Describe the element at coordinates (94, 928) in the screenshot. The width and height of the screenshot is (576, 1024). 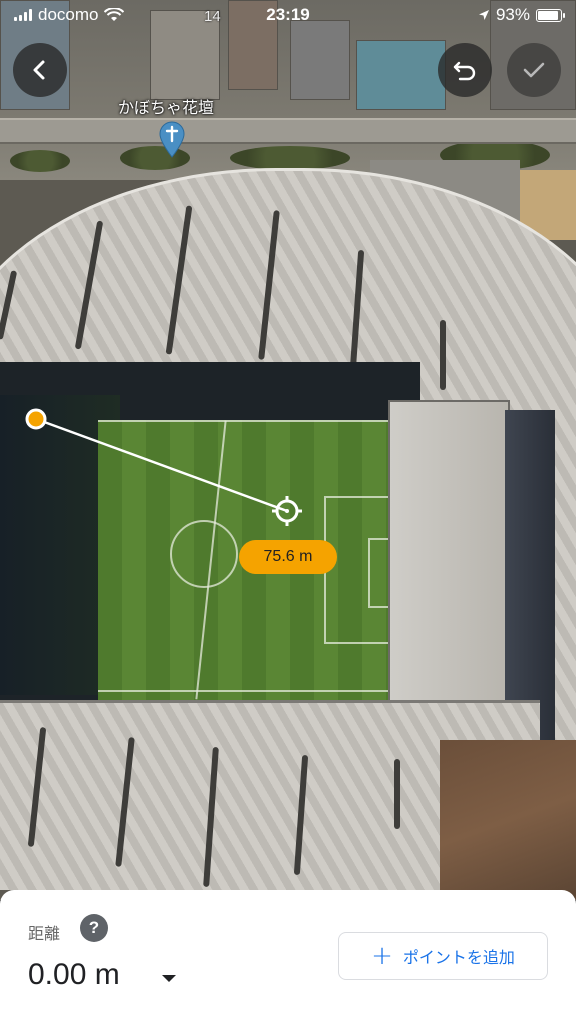
I see `help-icon: ?` at that location.